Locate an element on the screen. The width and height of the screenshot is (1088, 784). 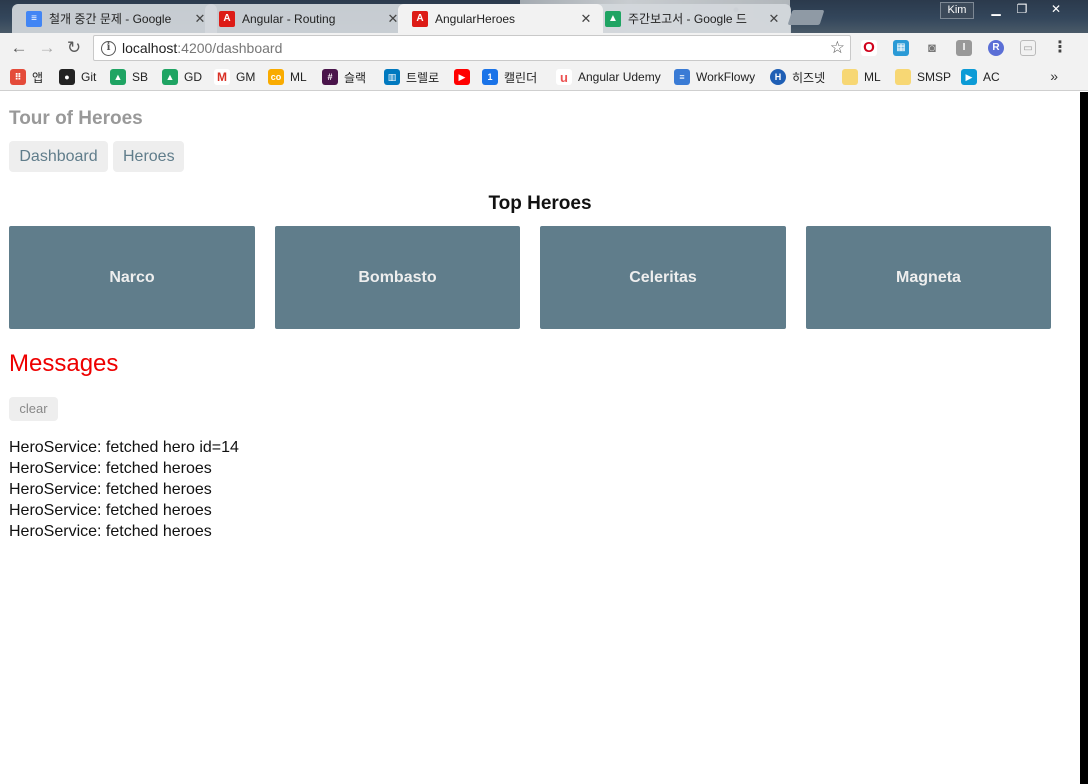
calendar-icon: 1 is located at coordinates (490, 77).